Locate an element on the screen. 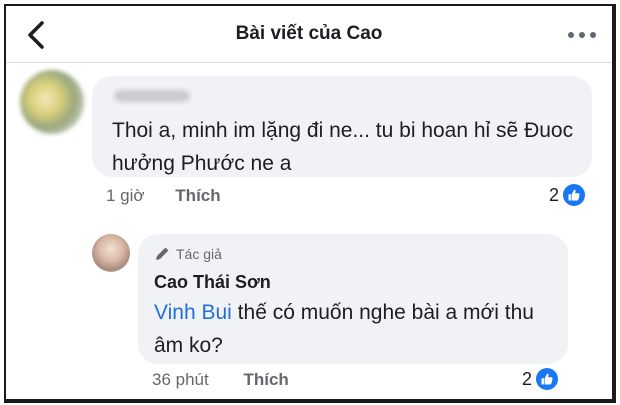 Image resolution: width=620 pixels, height=405 pixels. author-badge-label: Tác giả is located at coordinates (199, 254).